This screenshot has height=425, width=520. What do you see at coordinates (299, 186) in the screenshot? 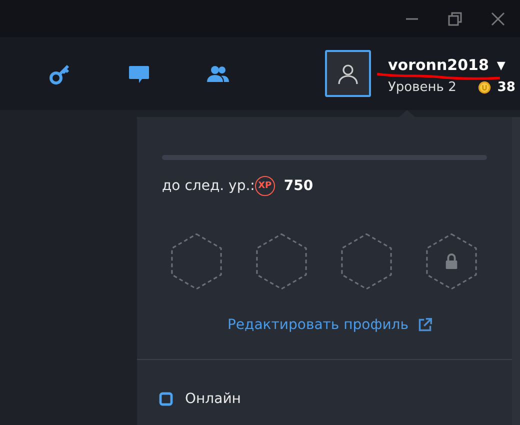
I see `xp-amount: 750` at bounding box center [299, 186].